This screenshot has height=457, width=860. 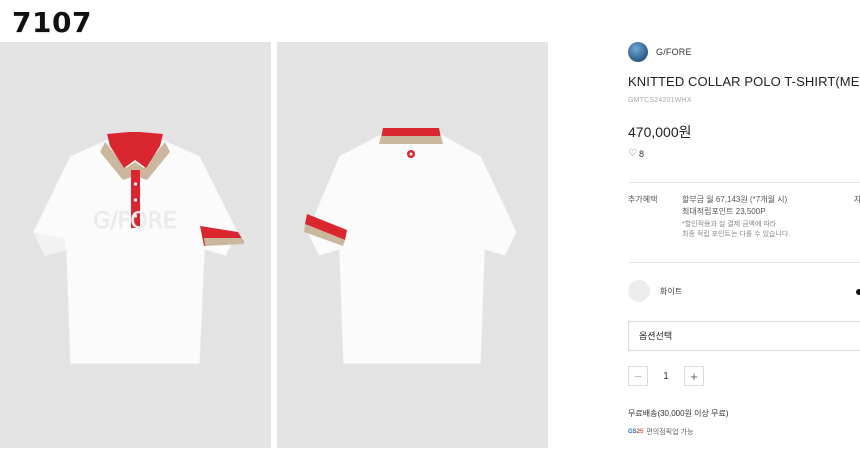 I want to click on brand-name: G/FORE, so click(x=674, y=52).